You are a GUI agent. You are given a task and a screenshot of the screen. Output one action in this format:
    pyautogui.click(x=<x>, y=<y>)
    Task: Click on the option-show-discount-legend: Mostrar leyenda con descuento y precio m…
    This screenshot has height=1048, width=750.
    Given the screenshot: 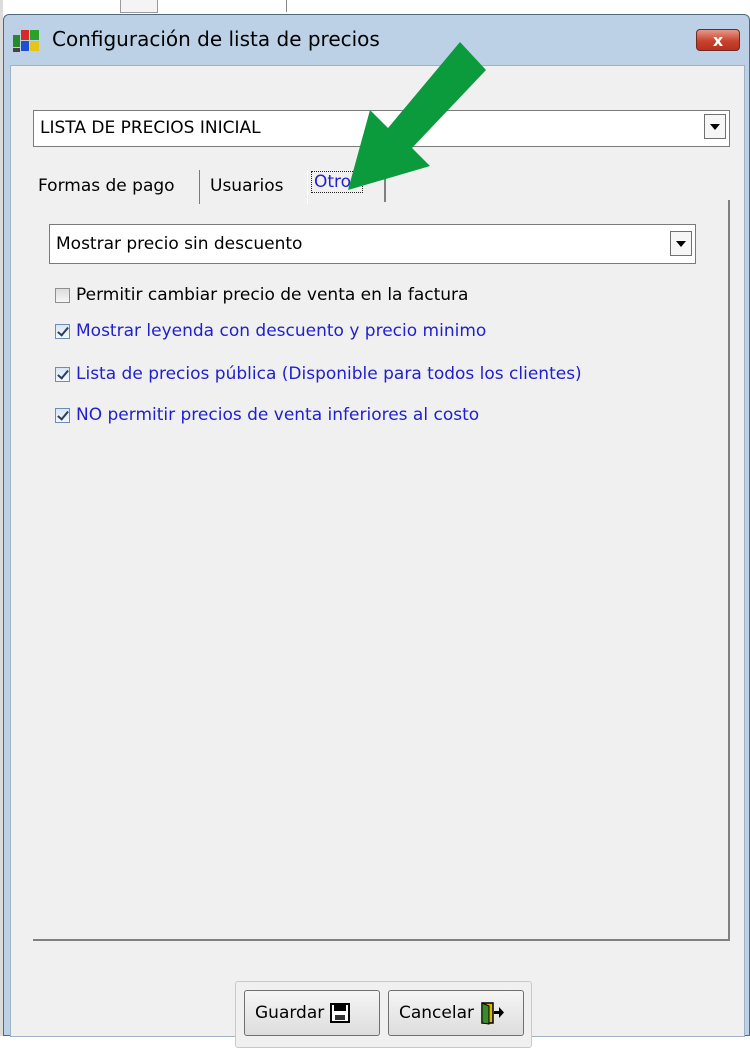 What is the action you would take?
    pyautogui.click(x=270, y=331)
    